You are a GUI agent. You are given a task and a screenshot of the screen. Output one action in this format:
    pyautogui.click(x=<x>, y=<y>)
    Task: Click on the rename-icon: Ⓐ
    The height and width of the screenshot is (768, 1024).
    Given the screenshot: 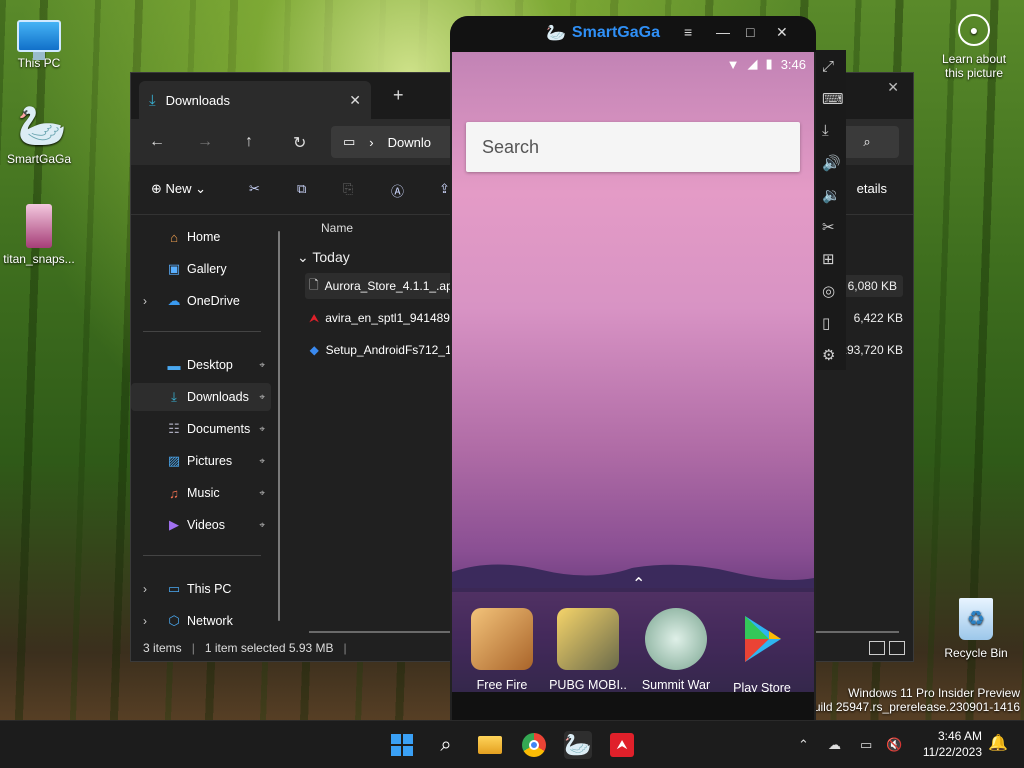 What is the action you would take?
    pyautogui.click(x=397, y=190)
    